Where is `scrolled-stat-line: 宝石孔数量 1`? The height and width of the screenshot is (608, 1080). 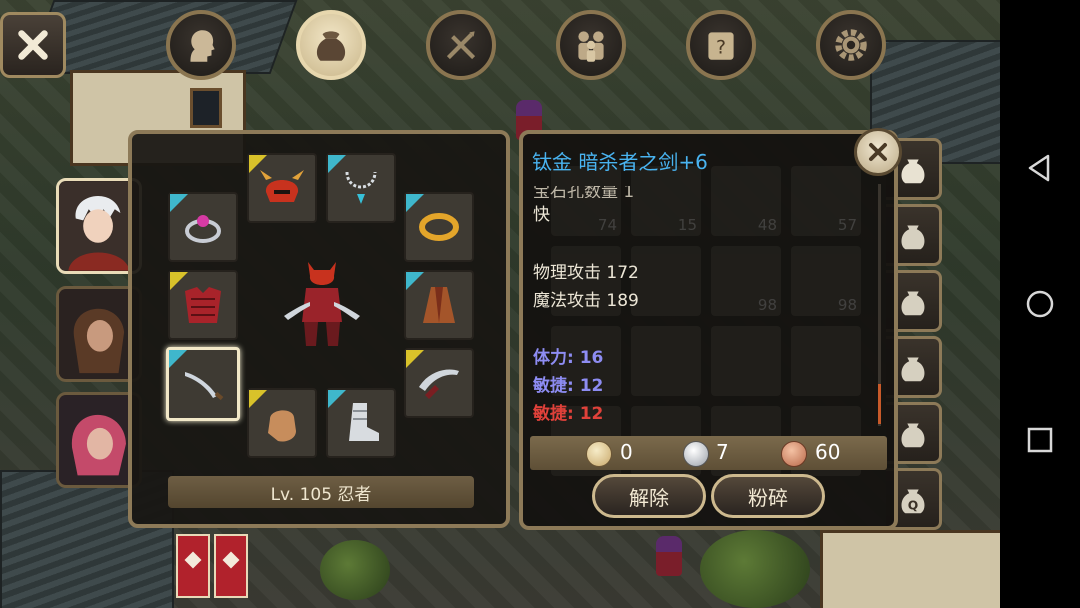
scrolled-stat-line: 宝石孔数量 1 is located at coordinates (584, 192).